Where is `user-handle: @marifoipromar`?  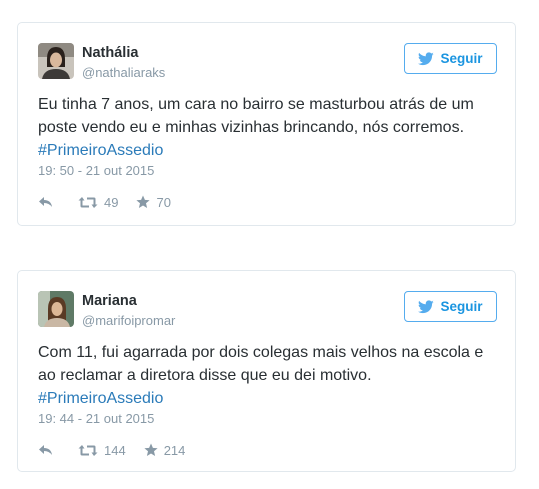
user-handle: @marifoipromar is located at coordinates (128, 320).